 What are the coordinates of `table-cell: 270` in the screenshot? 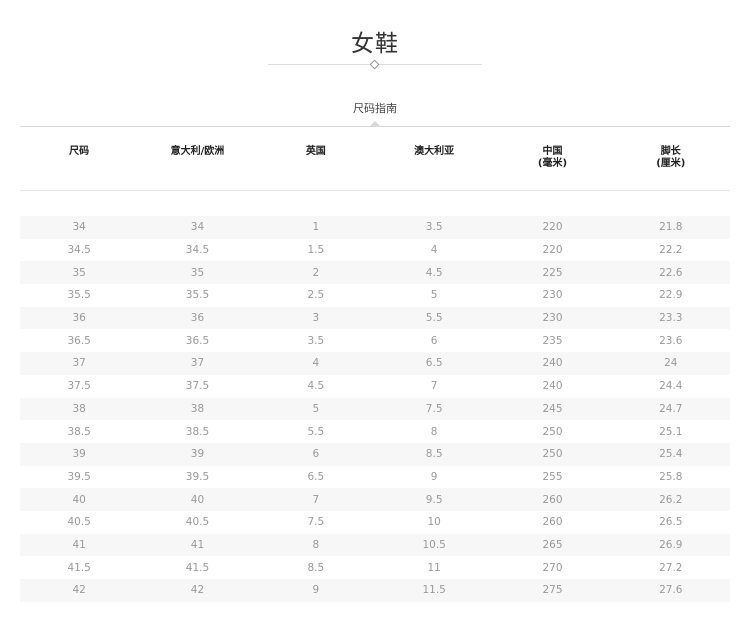 It's located at (552, 567).